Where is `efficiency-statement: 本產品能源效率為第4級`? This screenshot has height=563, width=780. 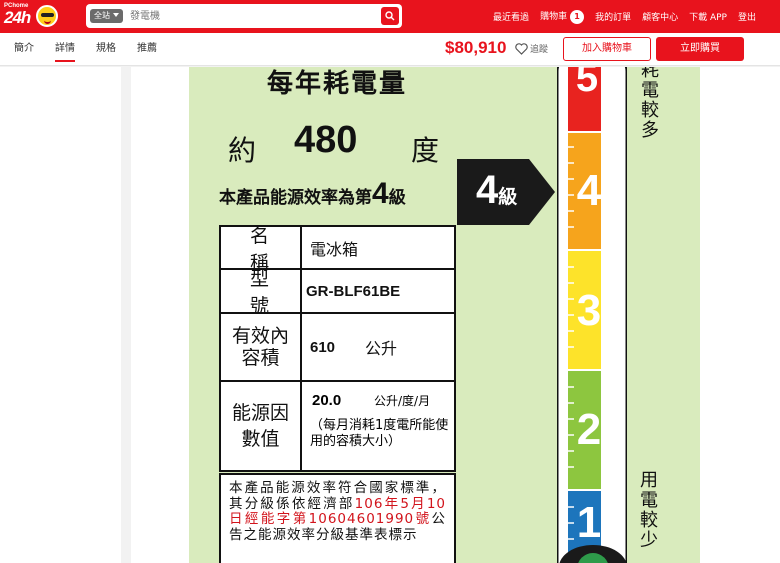
efficiency-statement: 本產品能源效率為第4級 is located at coordinates (312, 194).